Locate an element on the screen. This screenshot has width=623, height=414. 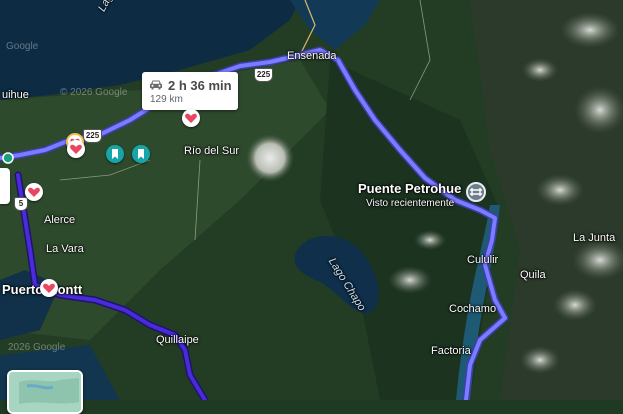
route-start-marker is located at coordinates (8, 158).